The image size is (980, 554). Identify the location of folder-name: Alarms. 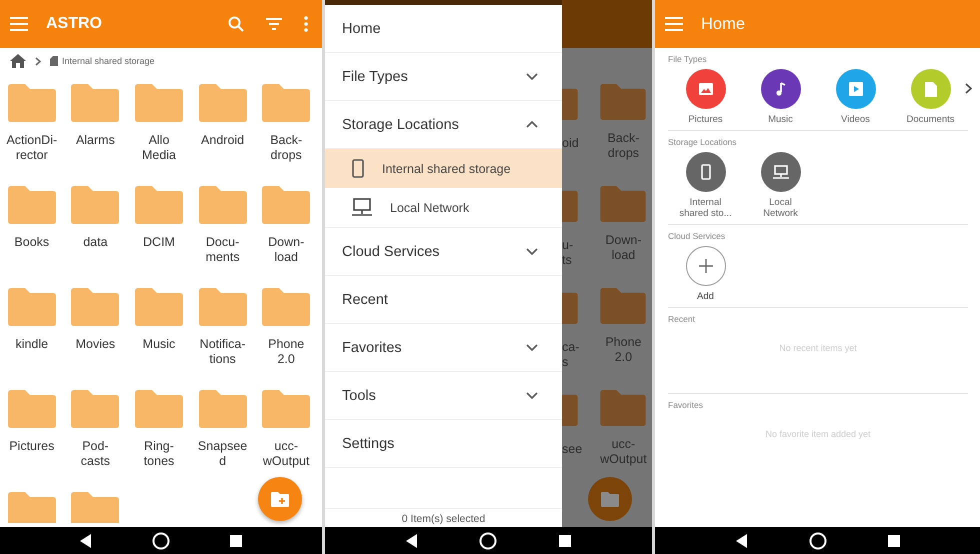
(95, 140).